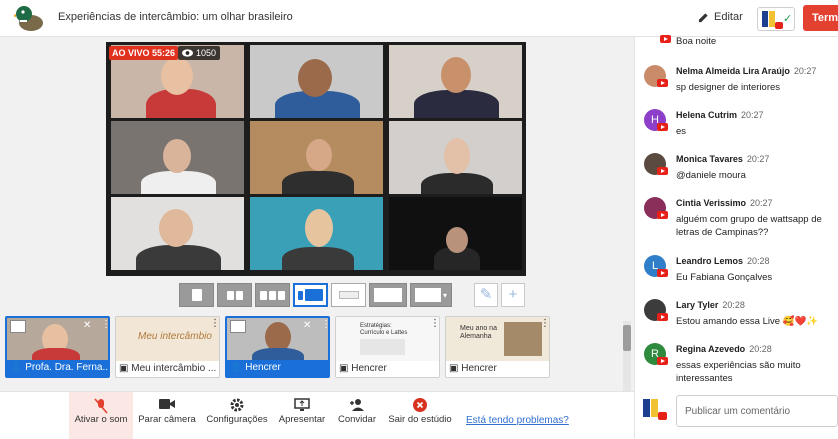  I want to click on chat-author: Lary Tyler 20:28, so click(710, 305).